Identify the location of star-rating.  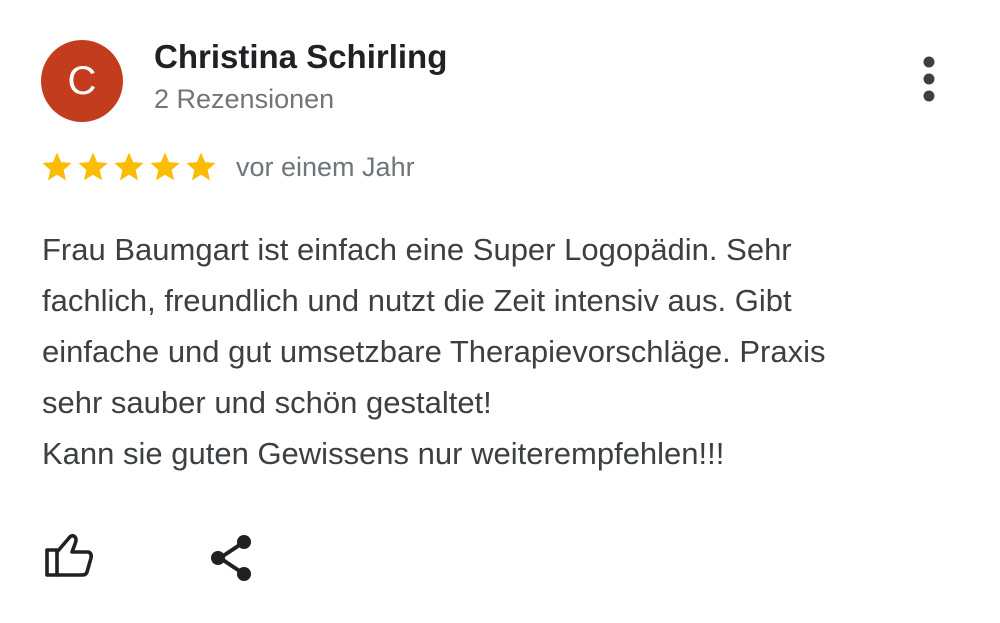
(129, 168).